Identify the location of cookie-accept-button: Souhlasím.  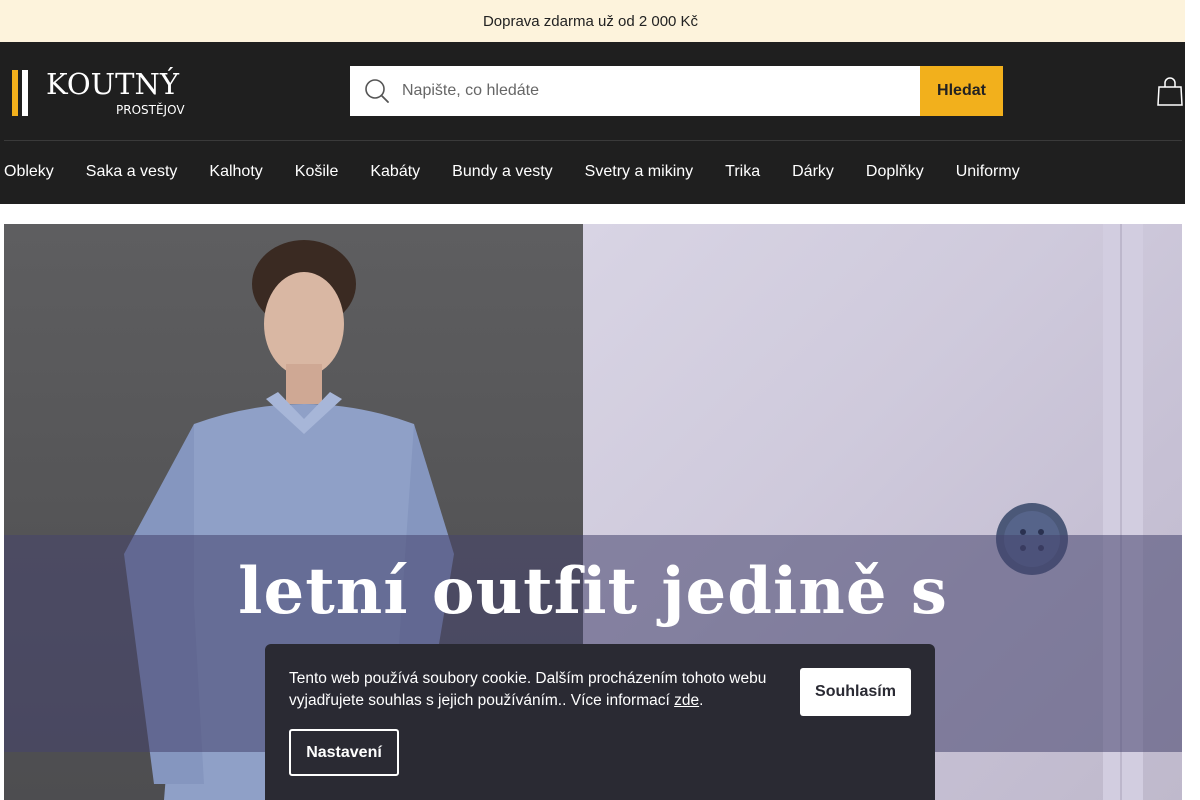
(855, 692).